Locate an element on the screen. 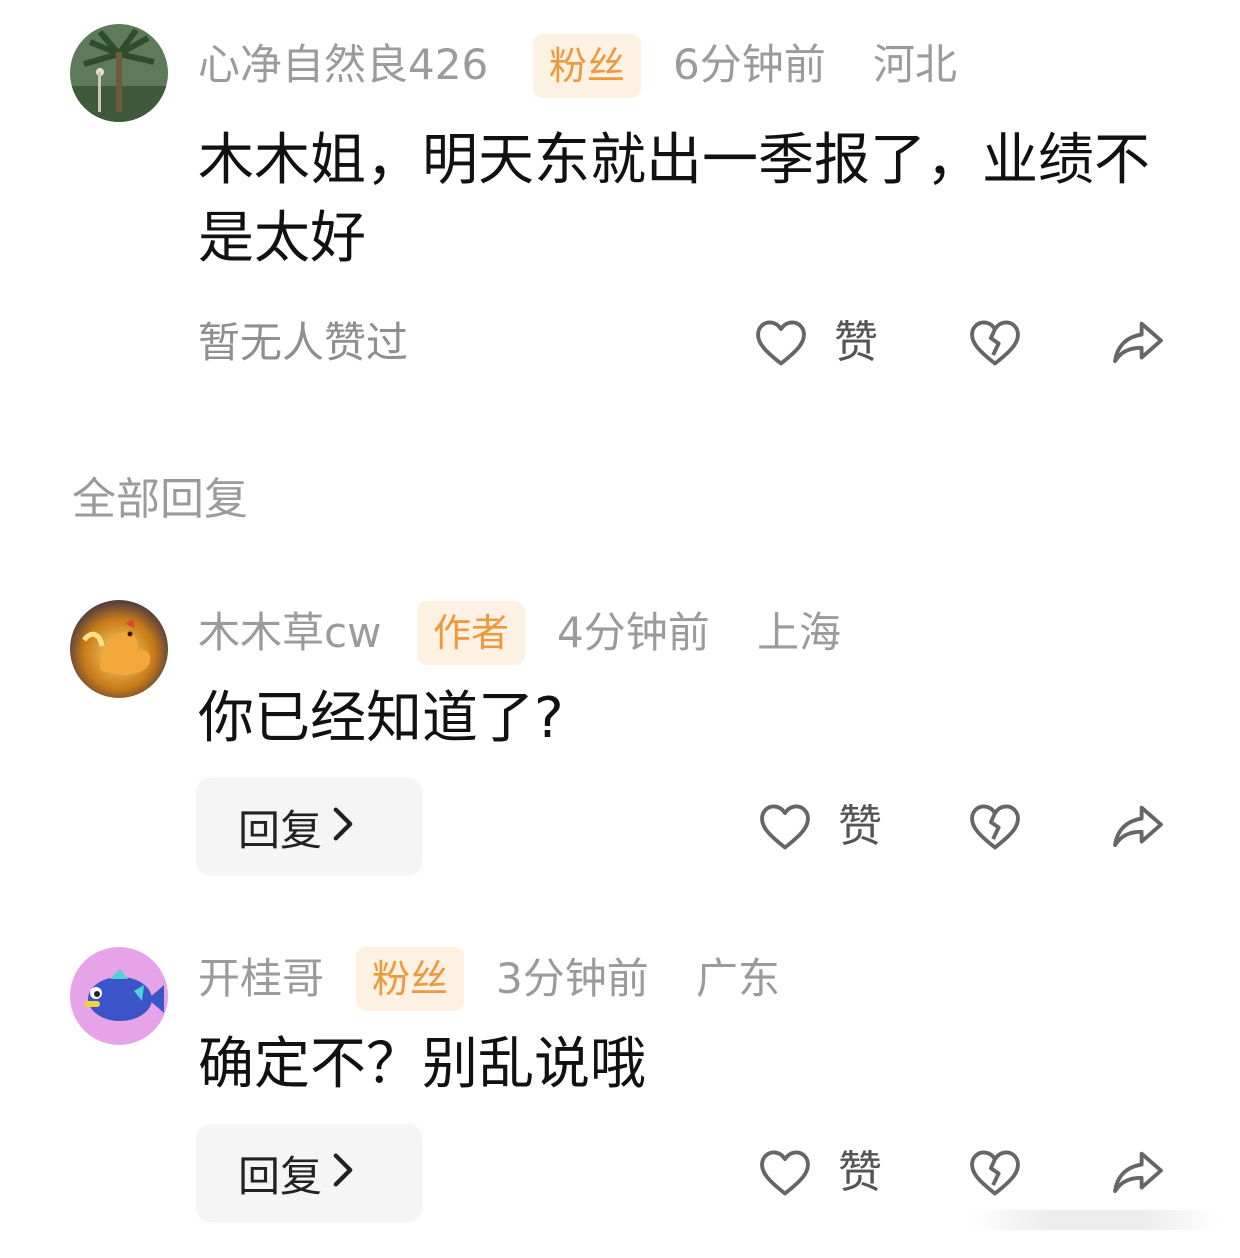 The image size is (1240, 1258). reply-location: 广东 is located at coordinates (738, 978).